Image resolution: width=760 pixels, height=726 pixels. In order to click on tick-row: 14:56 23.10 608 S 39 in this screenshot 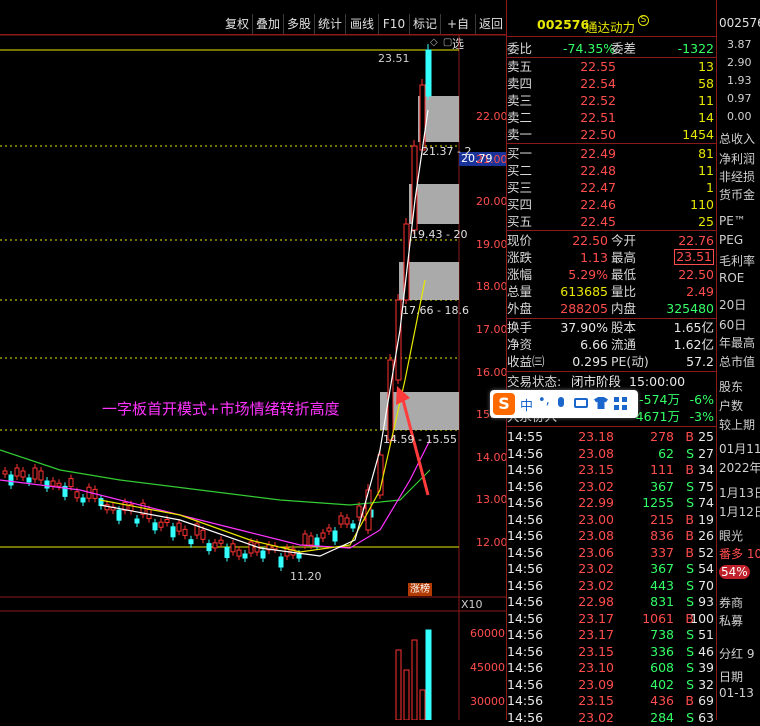, I will do `click(611, 667)`.